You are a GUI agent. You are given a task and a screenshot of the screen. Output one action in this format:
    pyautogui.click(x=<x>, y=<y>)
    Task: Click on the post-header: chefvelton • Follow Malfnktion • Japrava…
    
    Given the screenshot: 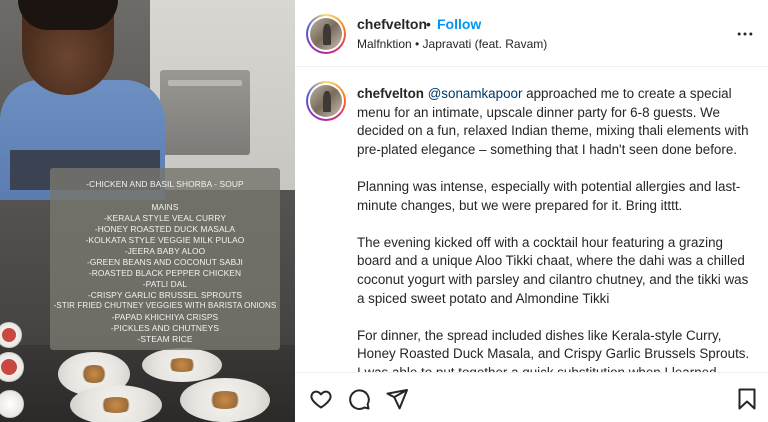 What is the action you would take?
    pyautogui.click(x=531, y=33)
    